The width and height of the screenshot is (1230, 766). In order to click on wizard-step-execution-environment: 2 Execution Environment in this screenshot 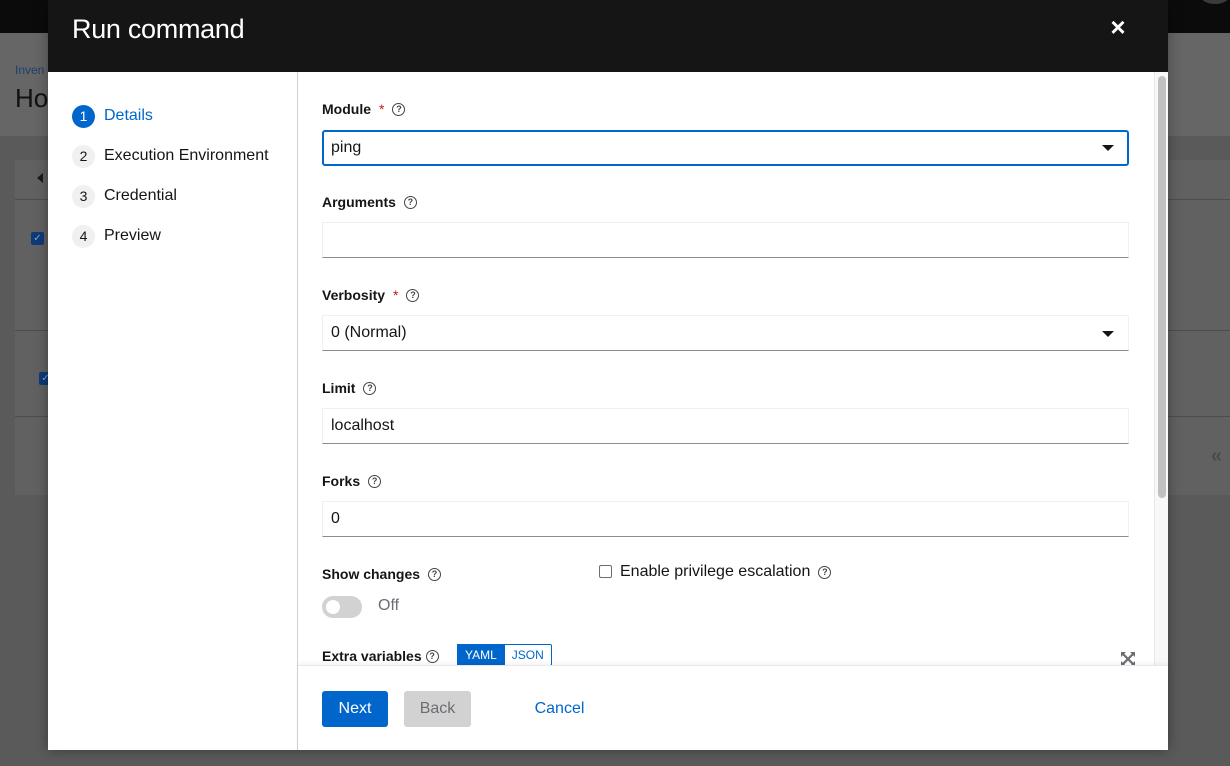, I will do `click(172, 156)`.